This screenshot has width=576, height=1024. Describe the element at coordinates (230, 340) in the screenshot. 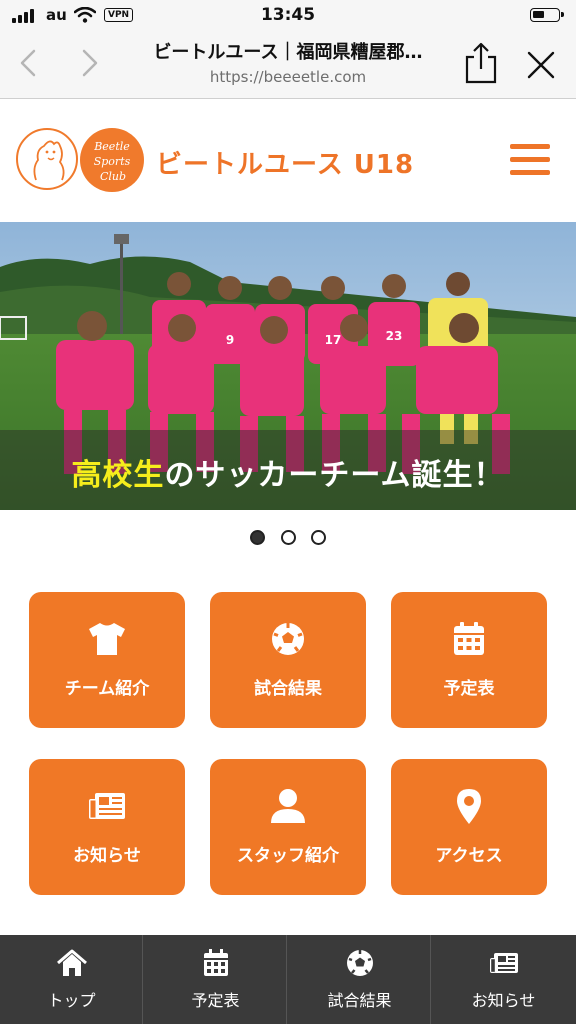

I see `jersey-number: 9` at that location.